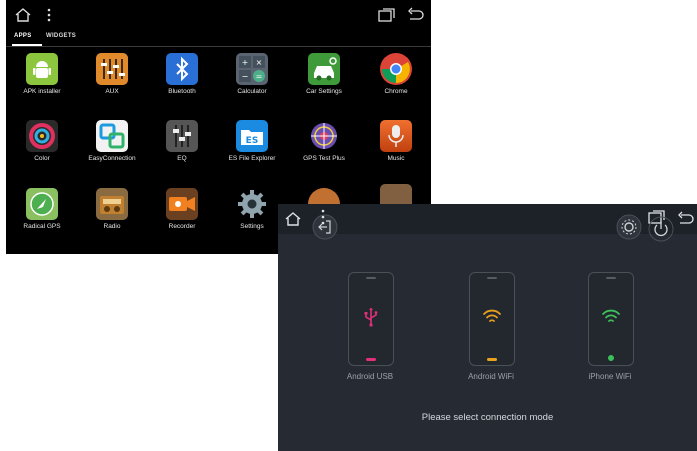 This screenshot has height=451, width=697. I want to click on home-button, so click(611, 358).